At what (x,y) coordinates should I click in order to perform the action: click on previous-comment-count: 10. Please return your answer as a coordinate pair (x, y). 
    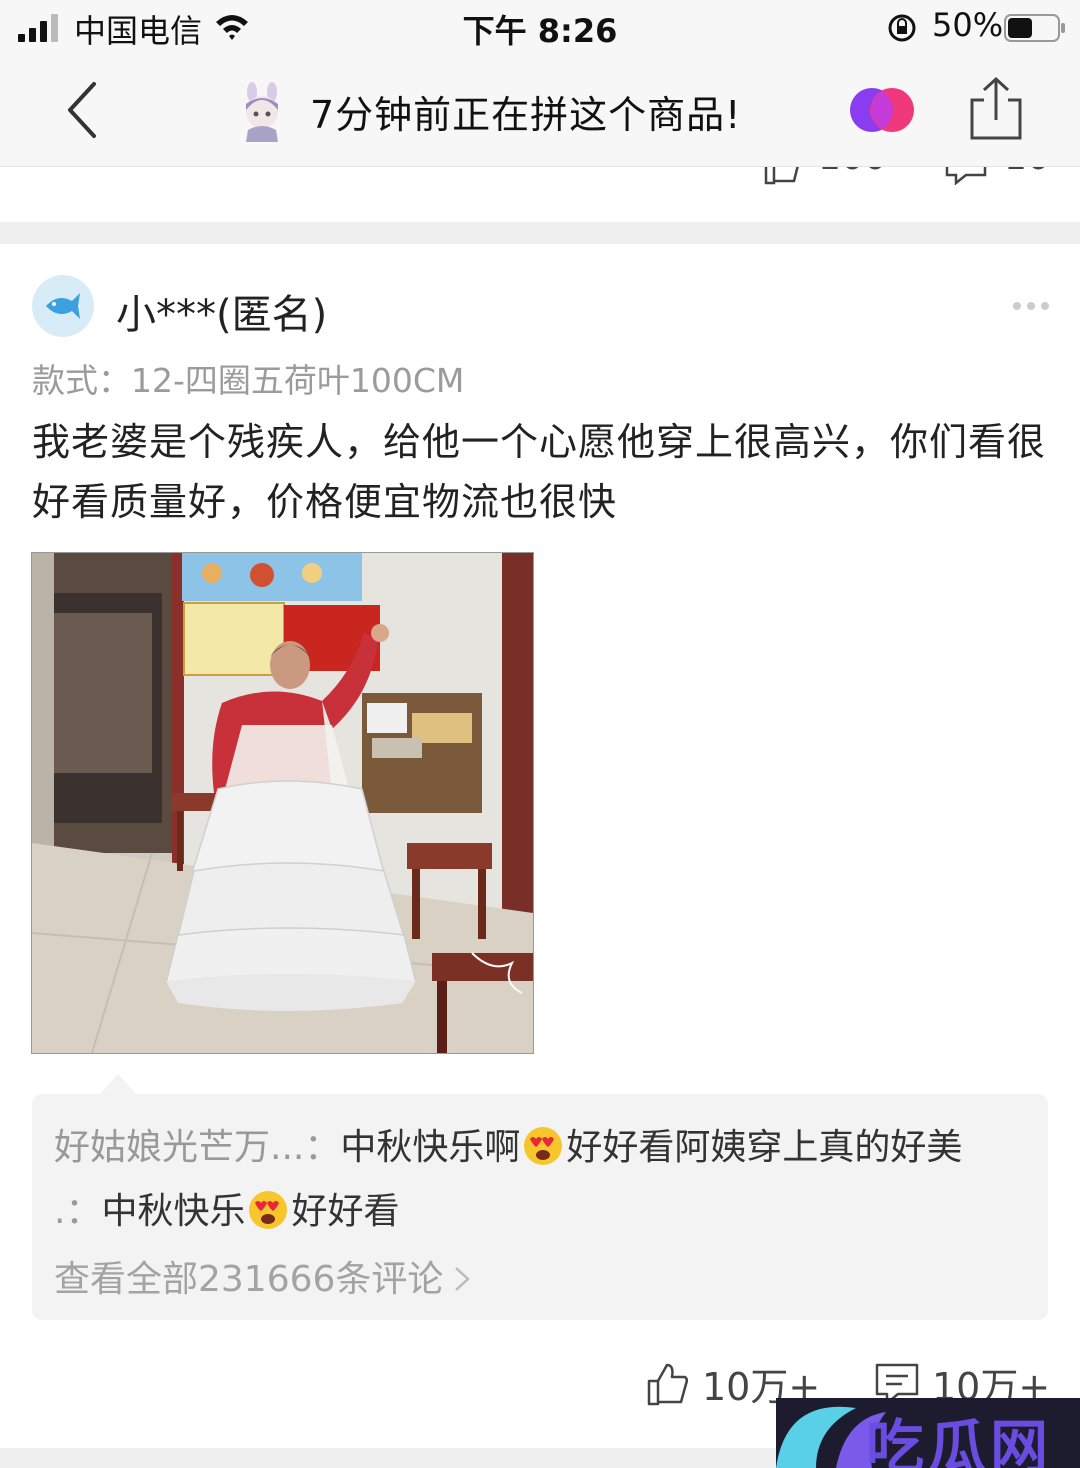
    Looking at the image, I should click on (1027, 172).